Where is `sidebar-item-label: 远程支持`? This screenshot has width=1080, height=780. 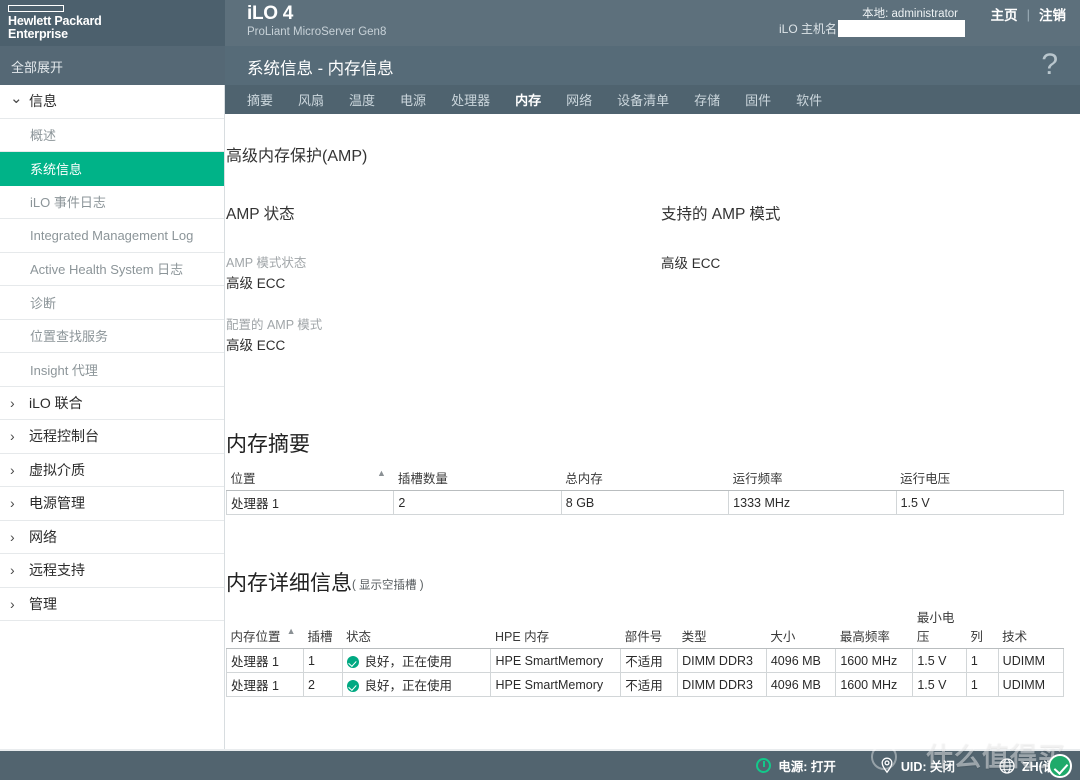
sidebar-item-label: 远程支持 is located at coordinates (57, 570).